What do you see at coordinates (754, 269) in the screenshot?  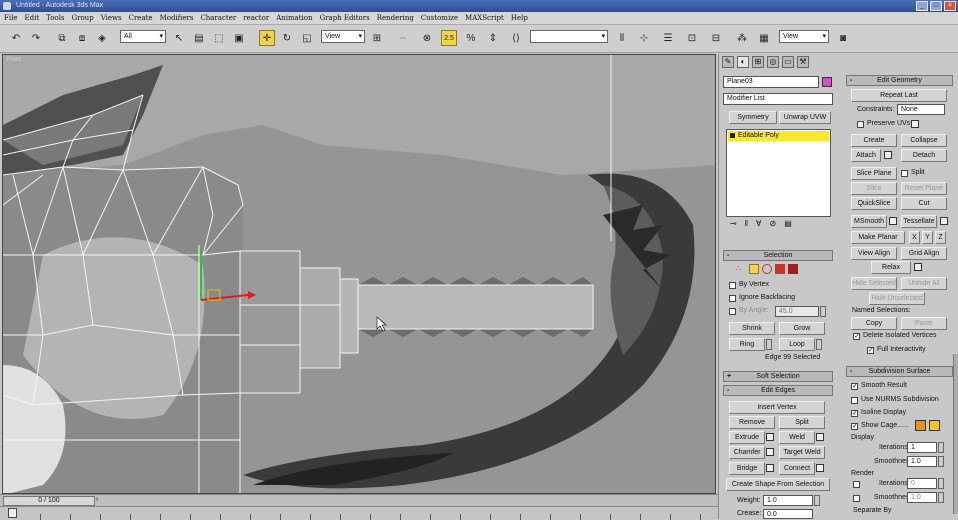 I see `edge-mode-icon` at bounding box center [754, 269].